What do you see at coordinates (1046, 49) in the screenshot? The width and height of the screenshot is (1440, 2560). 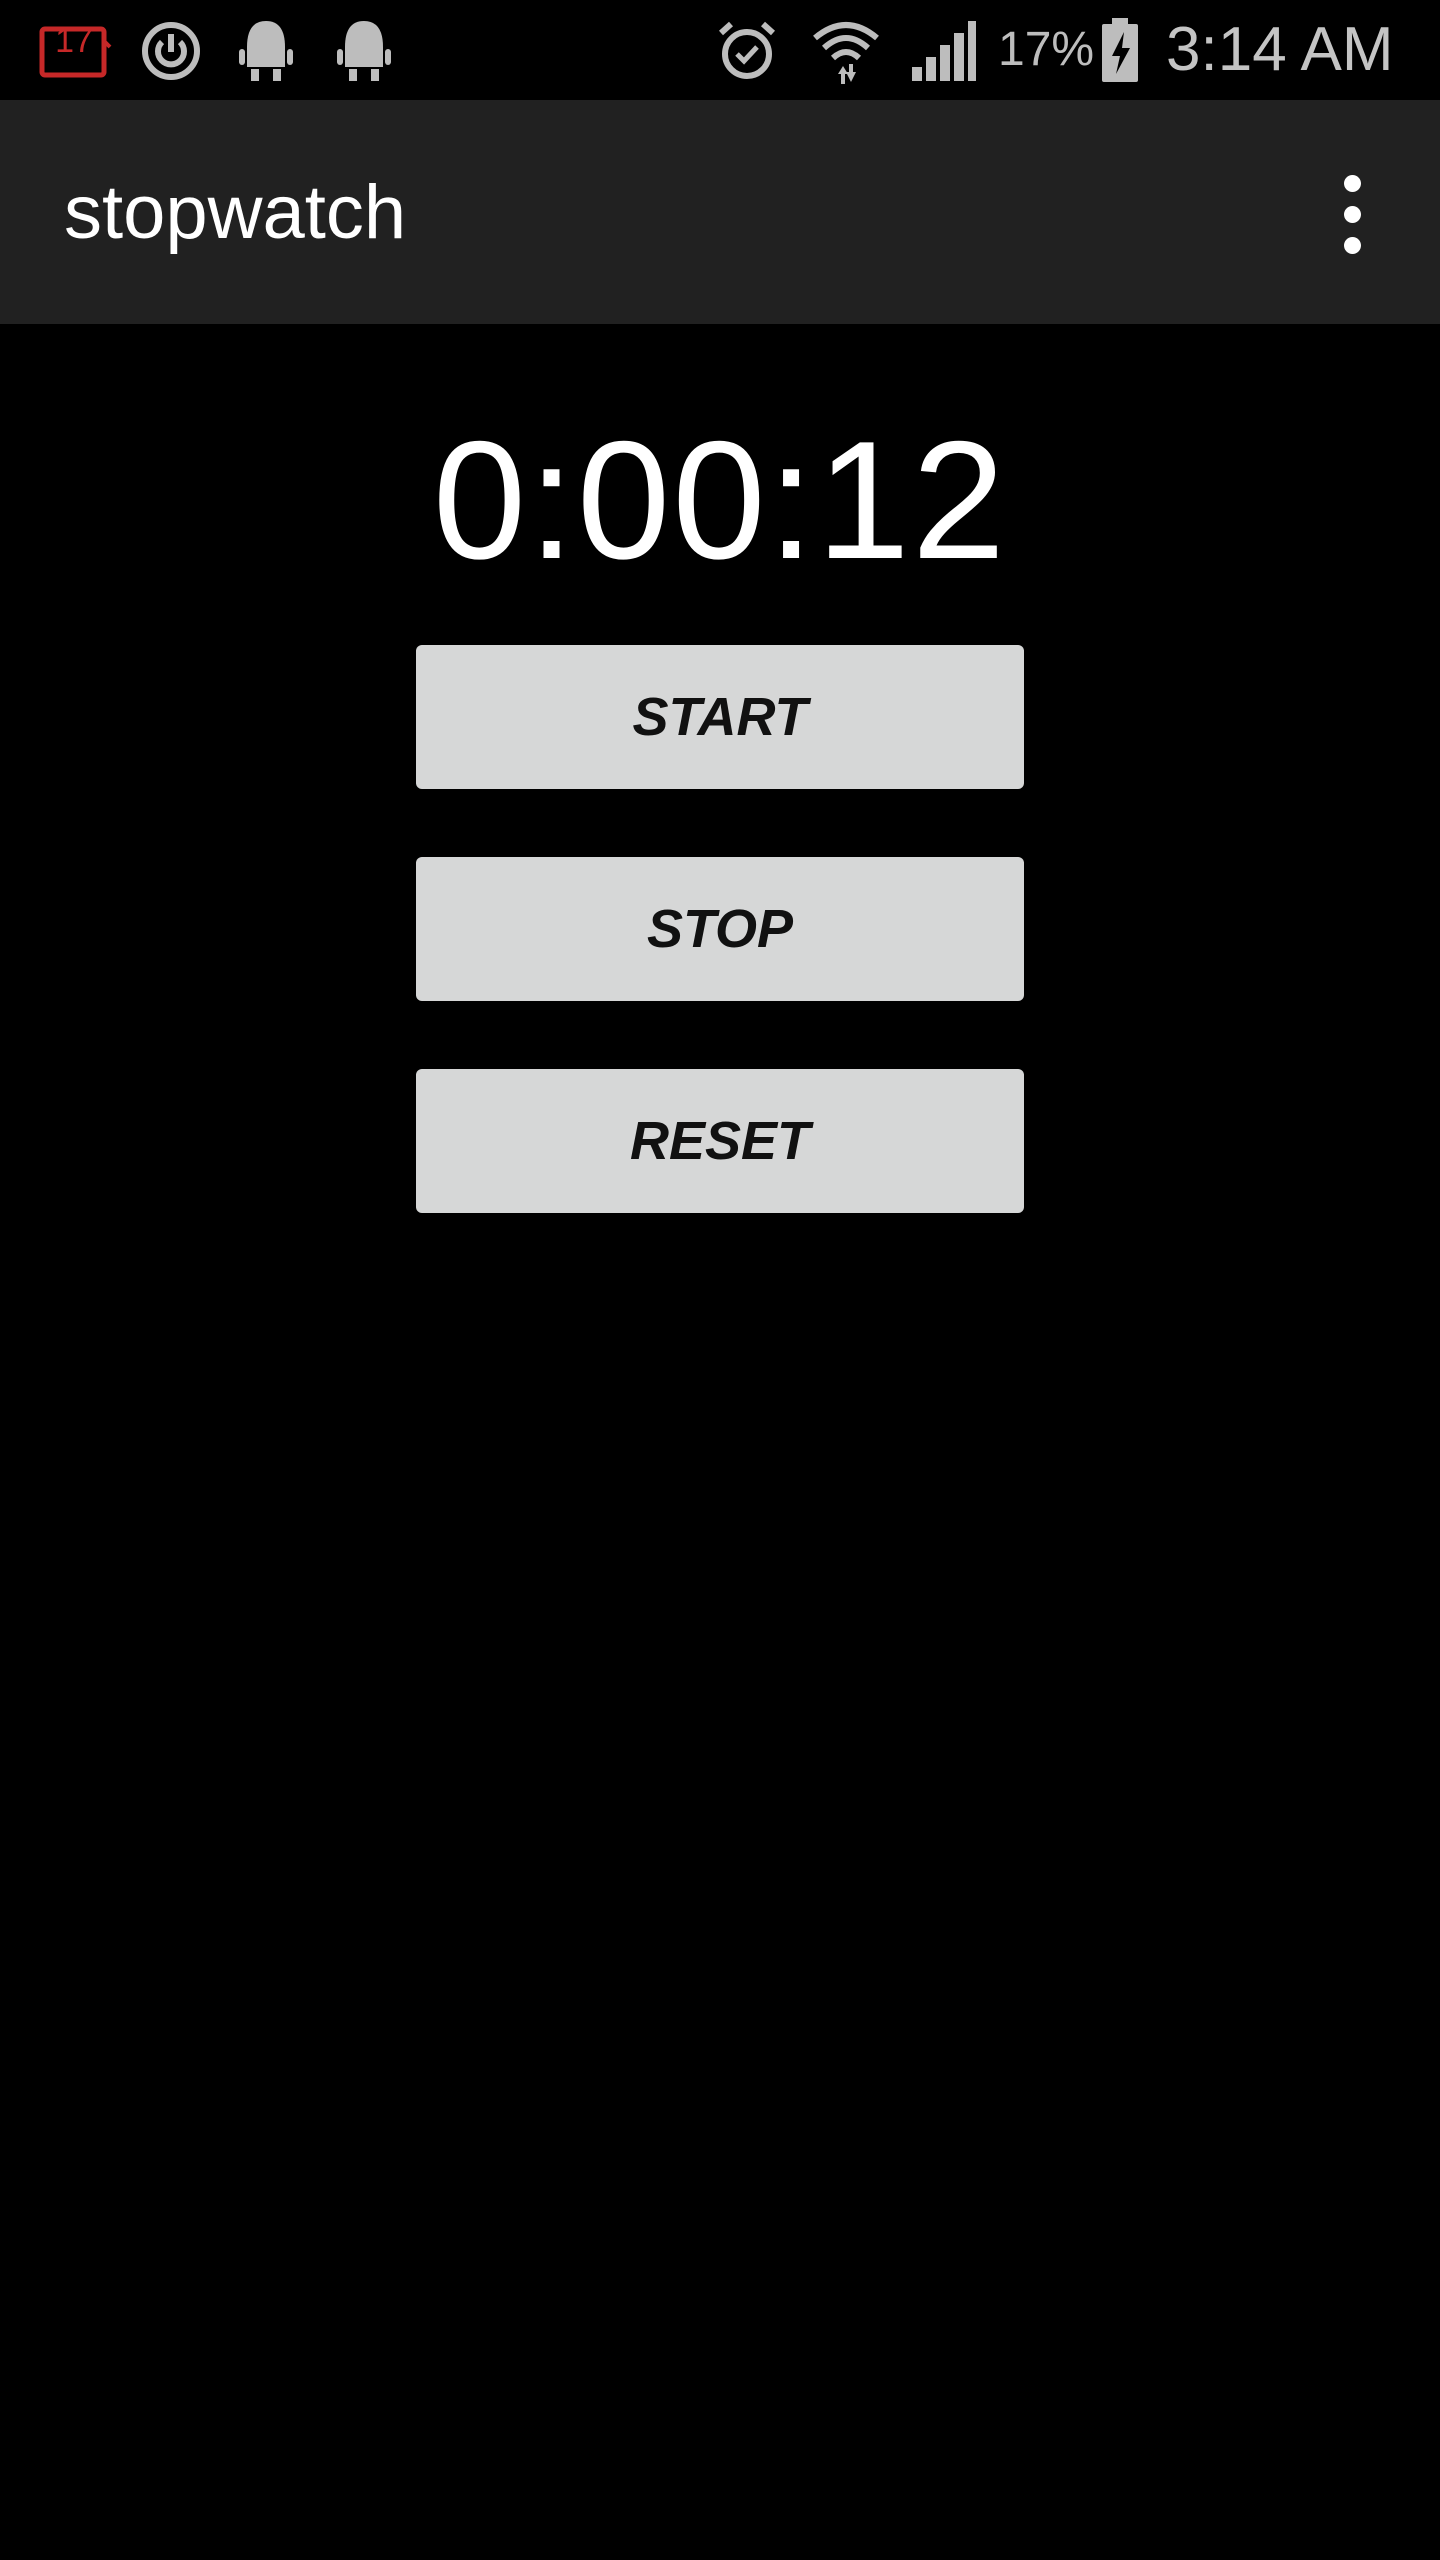 I see `battery-percent: 17%` at bounding box center [1046, 49].